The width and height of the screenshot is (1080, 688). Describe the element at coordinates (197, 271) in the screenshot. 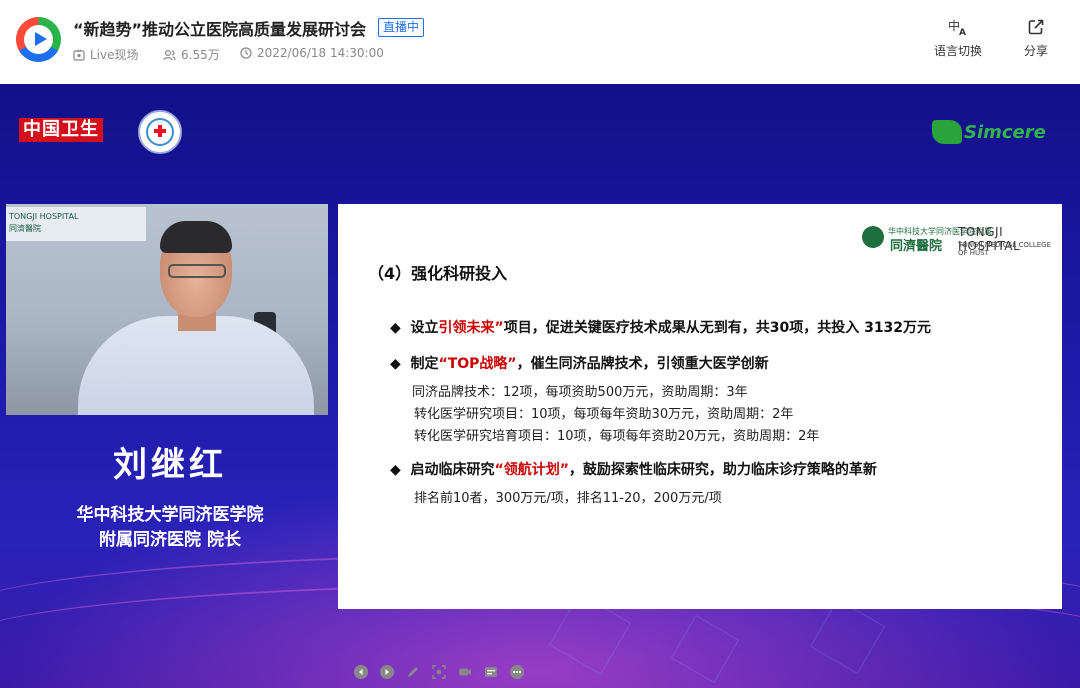

I see `speaker-glasses` at that location.